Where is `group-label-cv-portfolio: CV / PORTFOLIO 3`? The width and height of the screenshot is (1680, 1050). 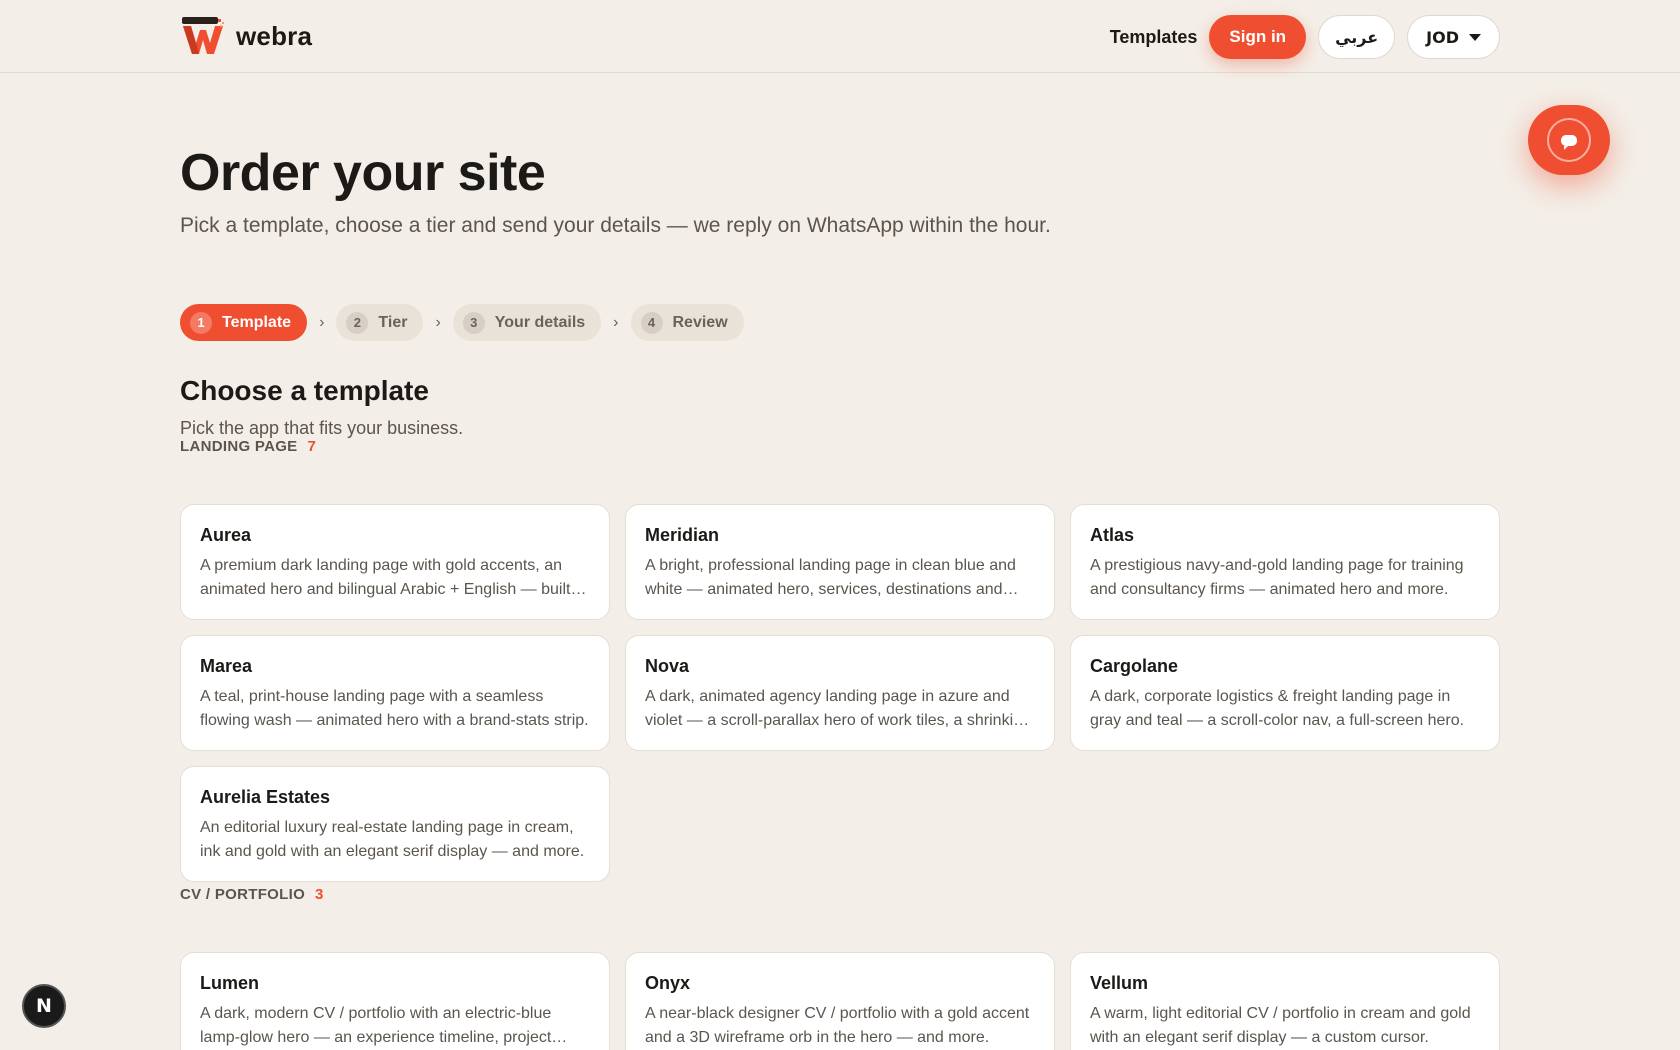 group-label-cv-portfolio: CV / PORTFOLIO 3 is located at coordinates (252, 894).